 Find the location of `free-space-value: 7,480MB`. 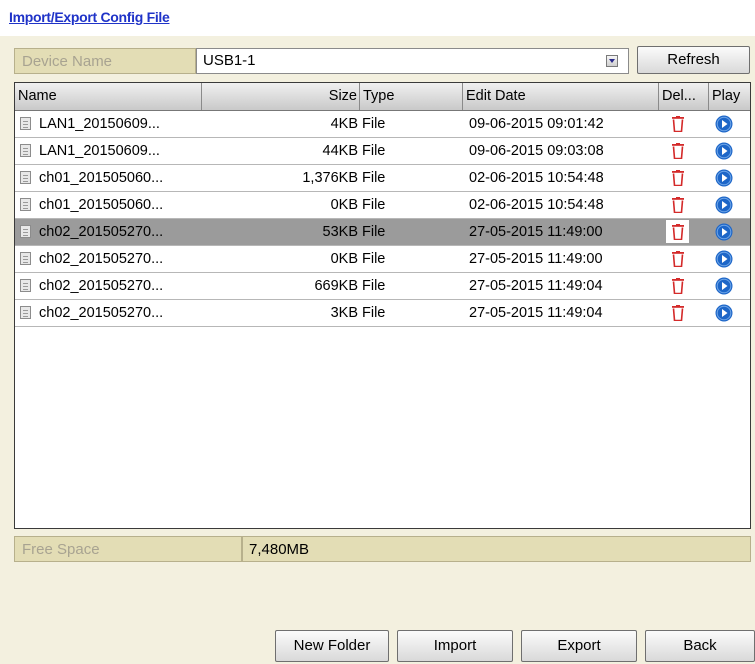

free-space-value: 7,480MB is located at coordinates (496, 549).